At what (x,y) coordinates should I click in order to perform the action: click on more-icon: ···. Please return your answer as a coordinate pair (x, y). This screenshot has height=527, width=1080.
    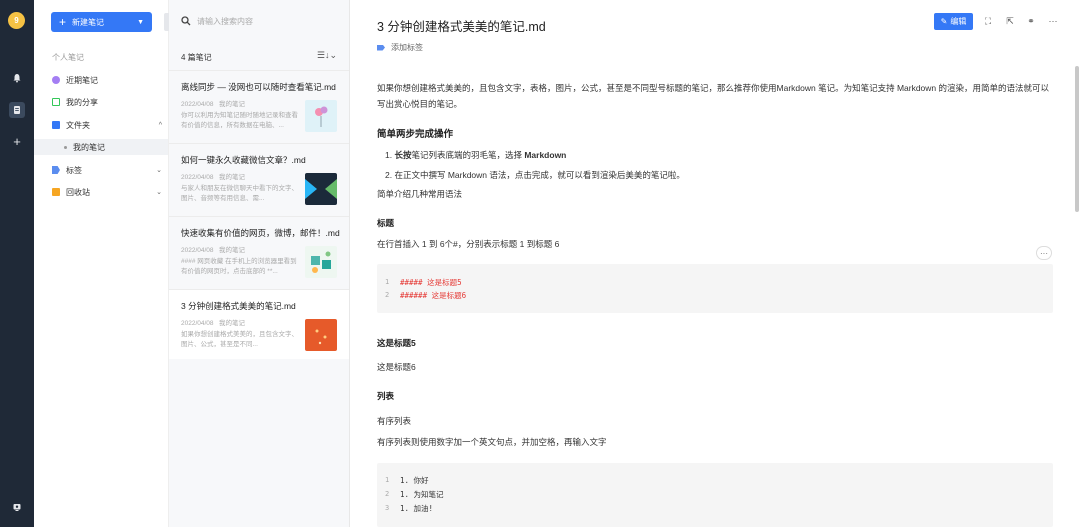
    Looking at the image, I should click on (1053, 21).